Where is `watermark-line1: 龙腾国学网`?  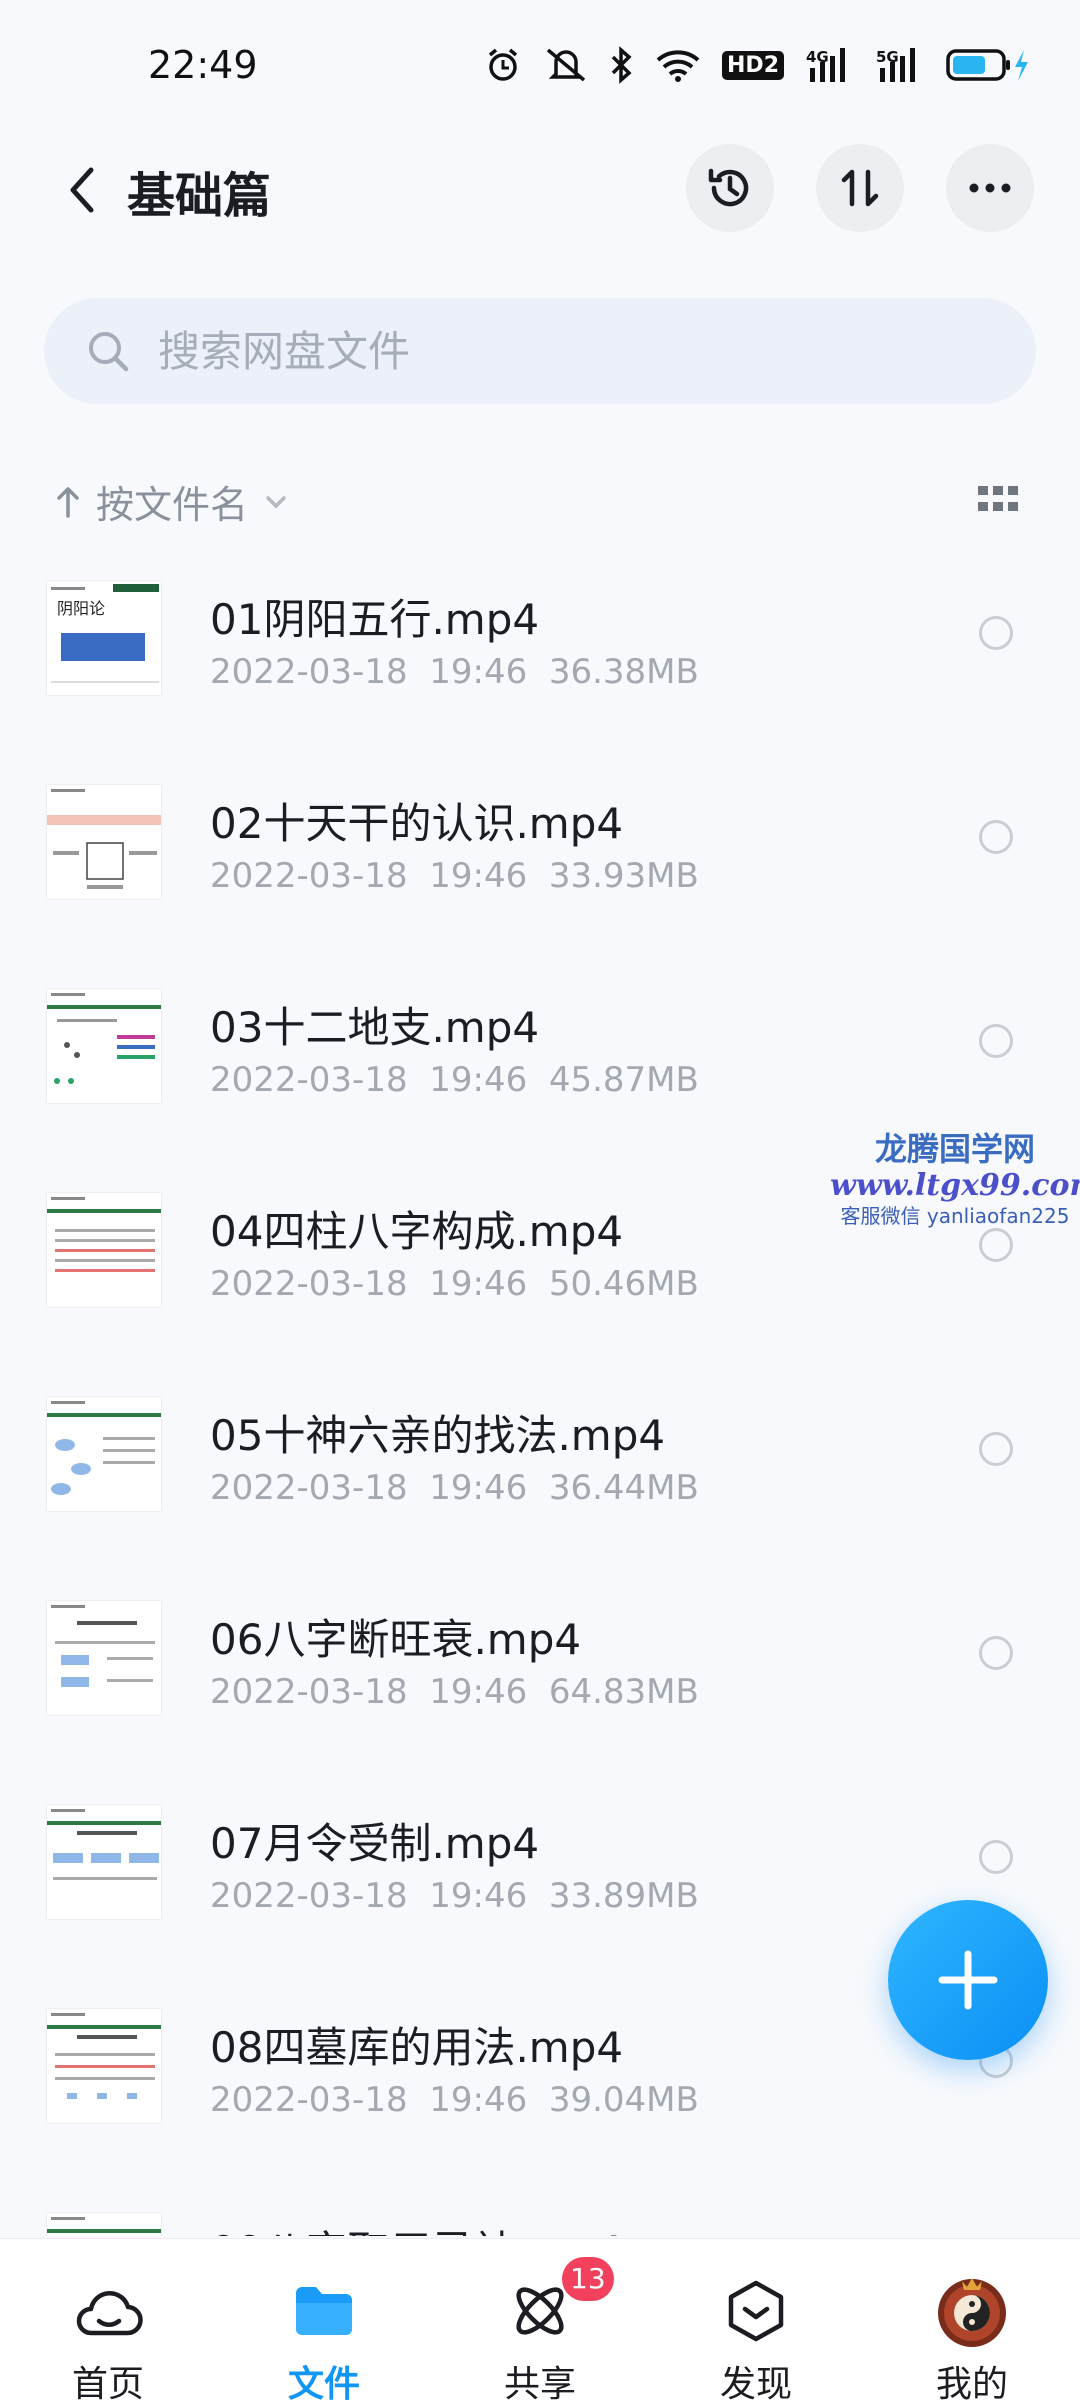 watermark-line1: 龙腾国学网 is located at coordinates (954, 1149).